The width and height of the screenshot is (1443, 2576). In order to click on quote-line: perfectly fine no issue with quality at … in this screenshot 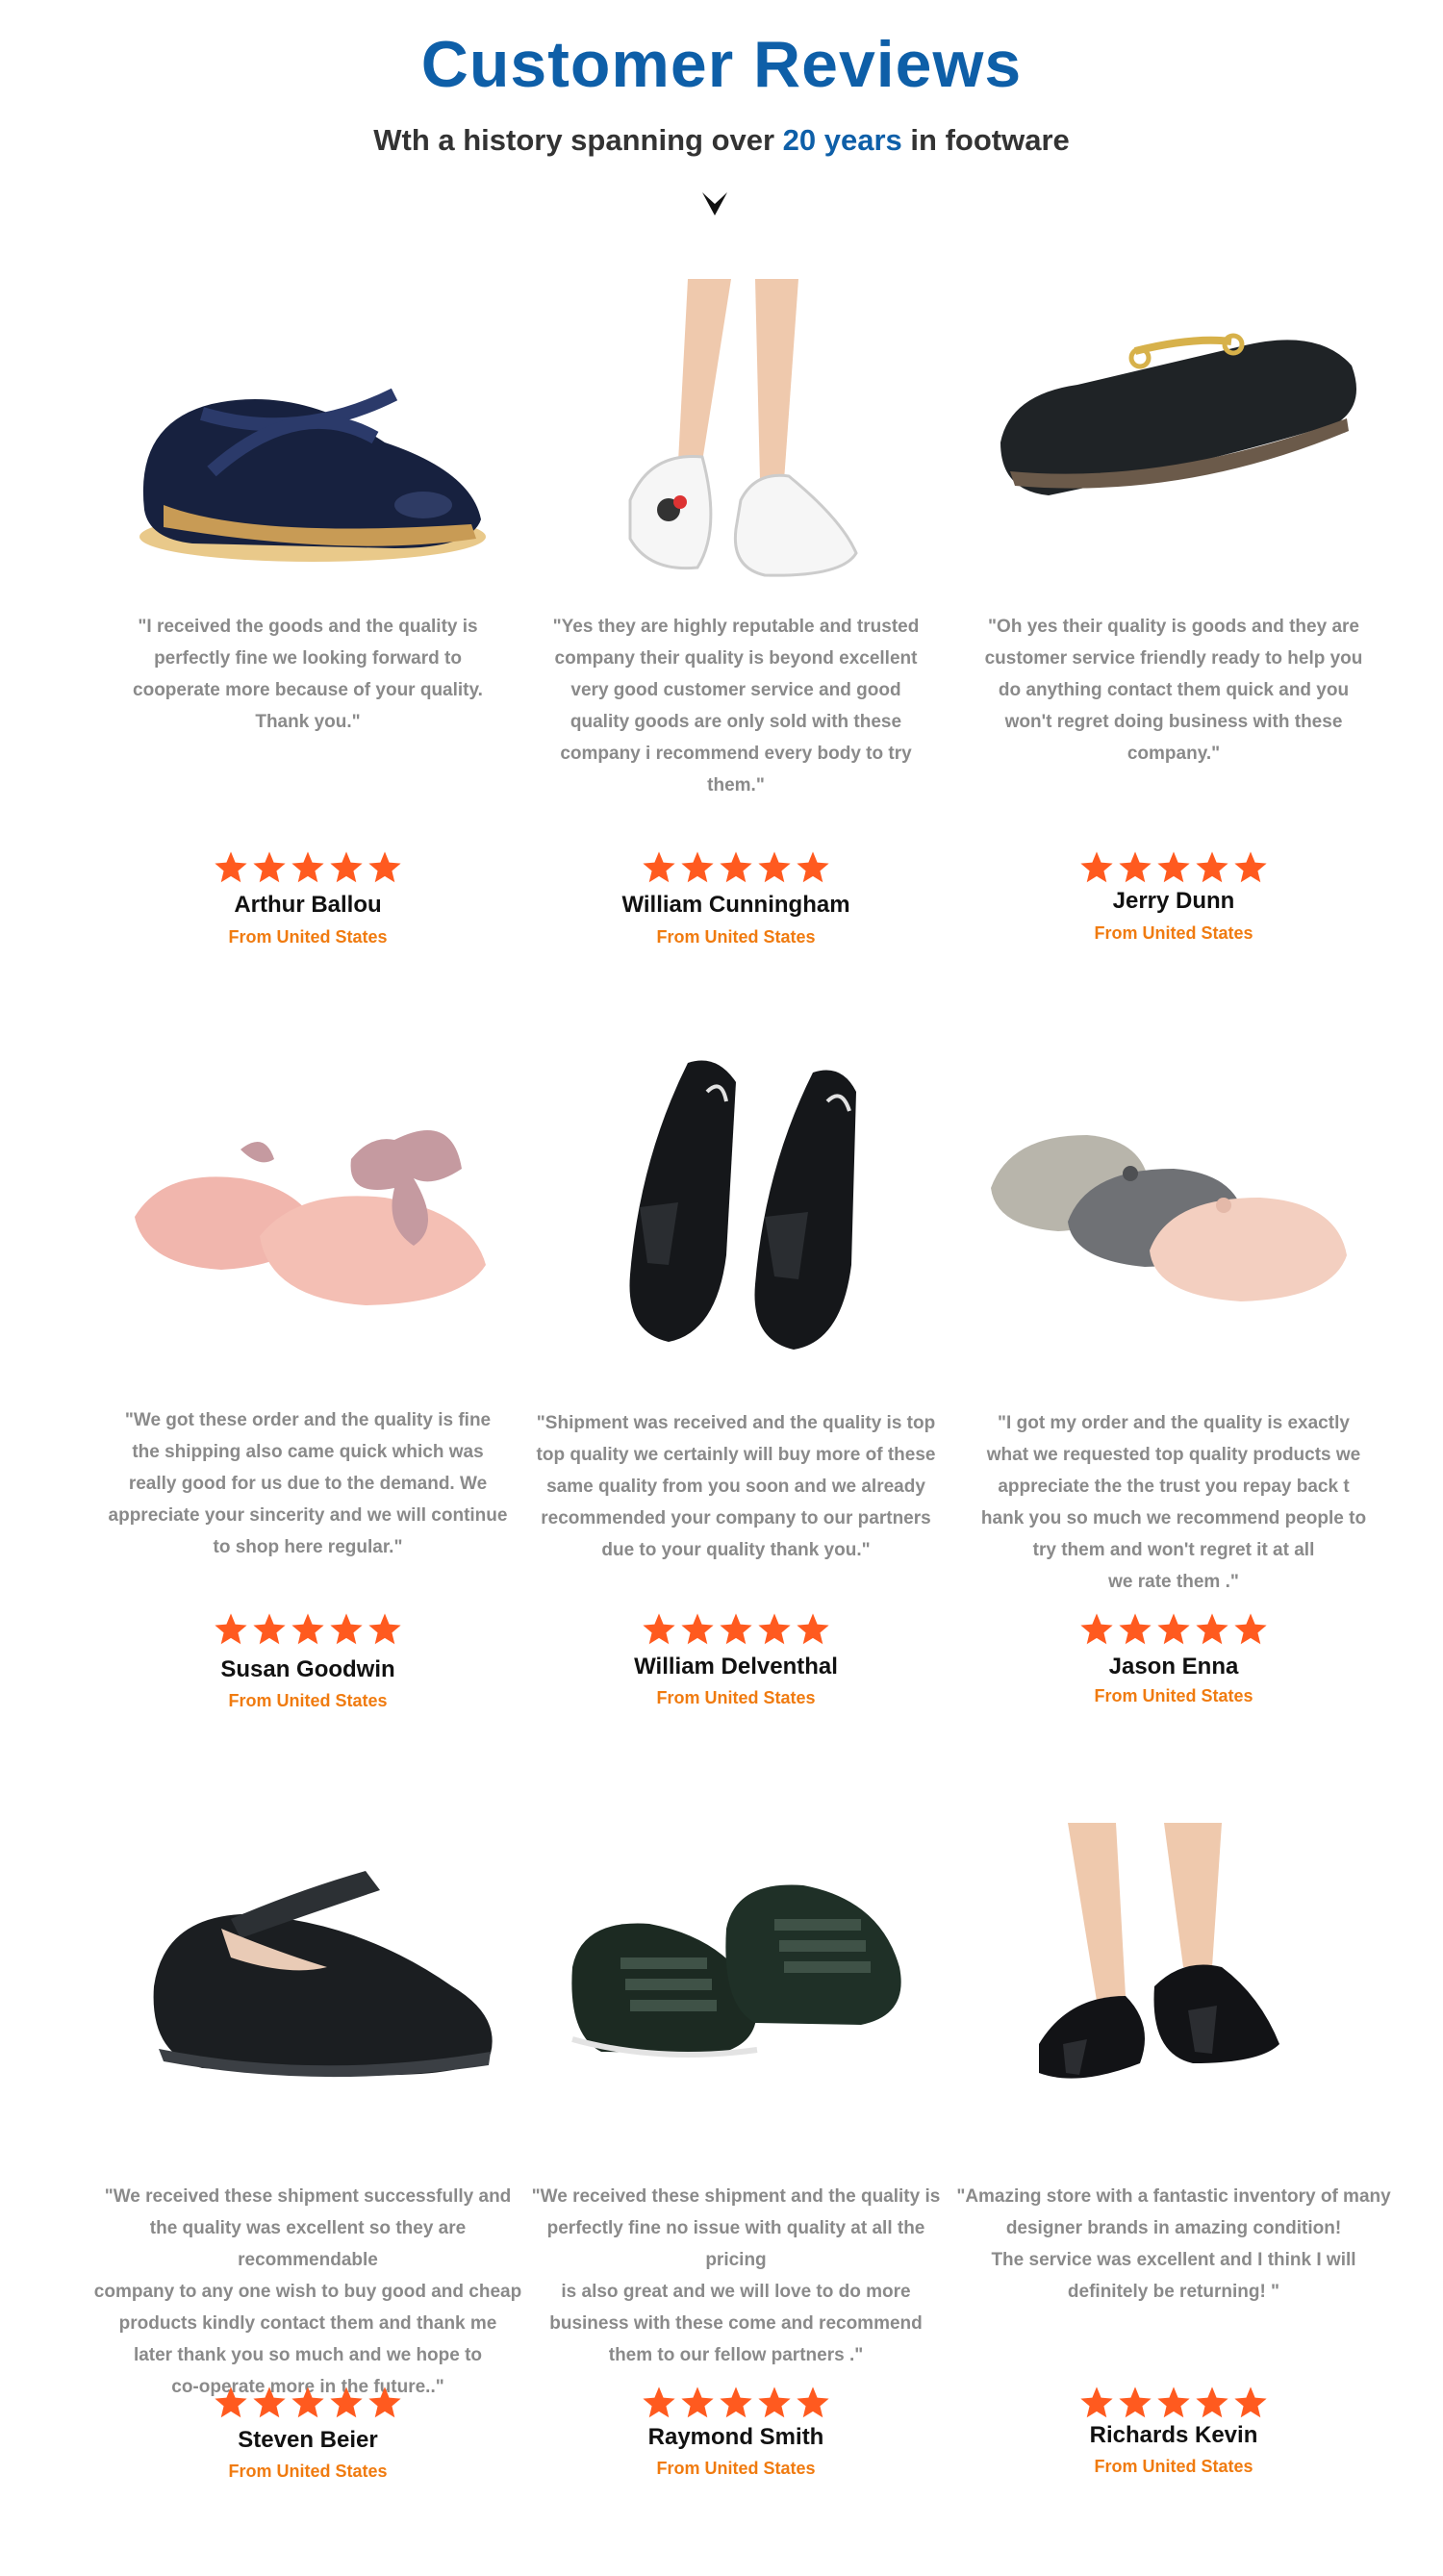, I will do `click(735, 2244)`.